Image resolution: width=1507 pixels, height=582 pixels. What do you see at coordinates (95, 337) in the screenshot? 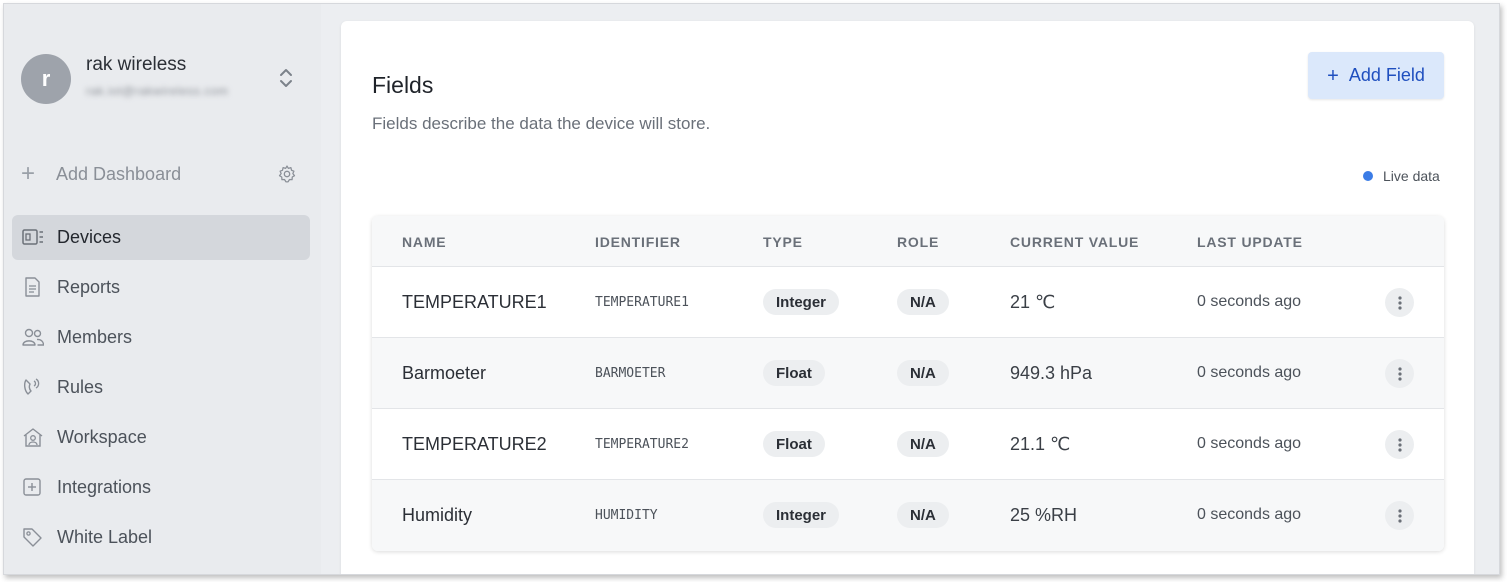
I see `sidebar-item-label: Members` at bounding box center [95, 337].